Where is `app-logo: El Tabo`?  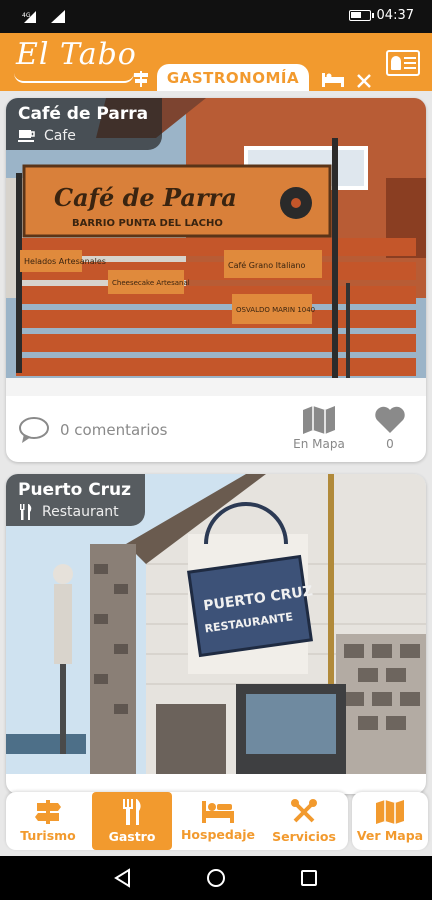
app-logo: El Tabo is located at coordinates (76, 54).